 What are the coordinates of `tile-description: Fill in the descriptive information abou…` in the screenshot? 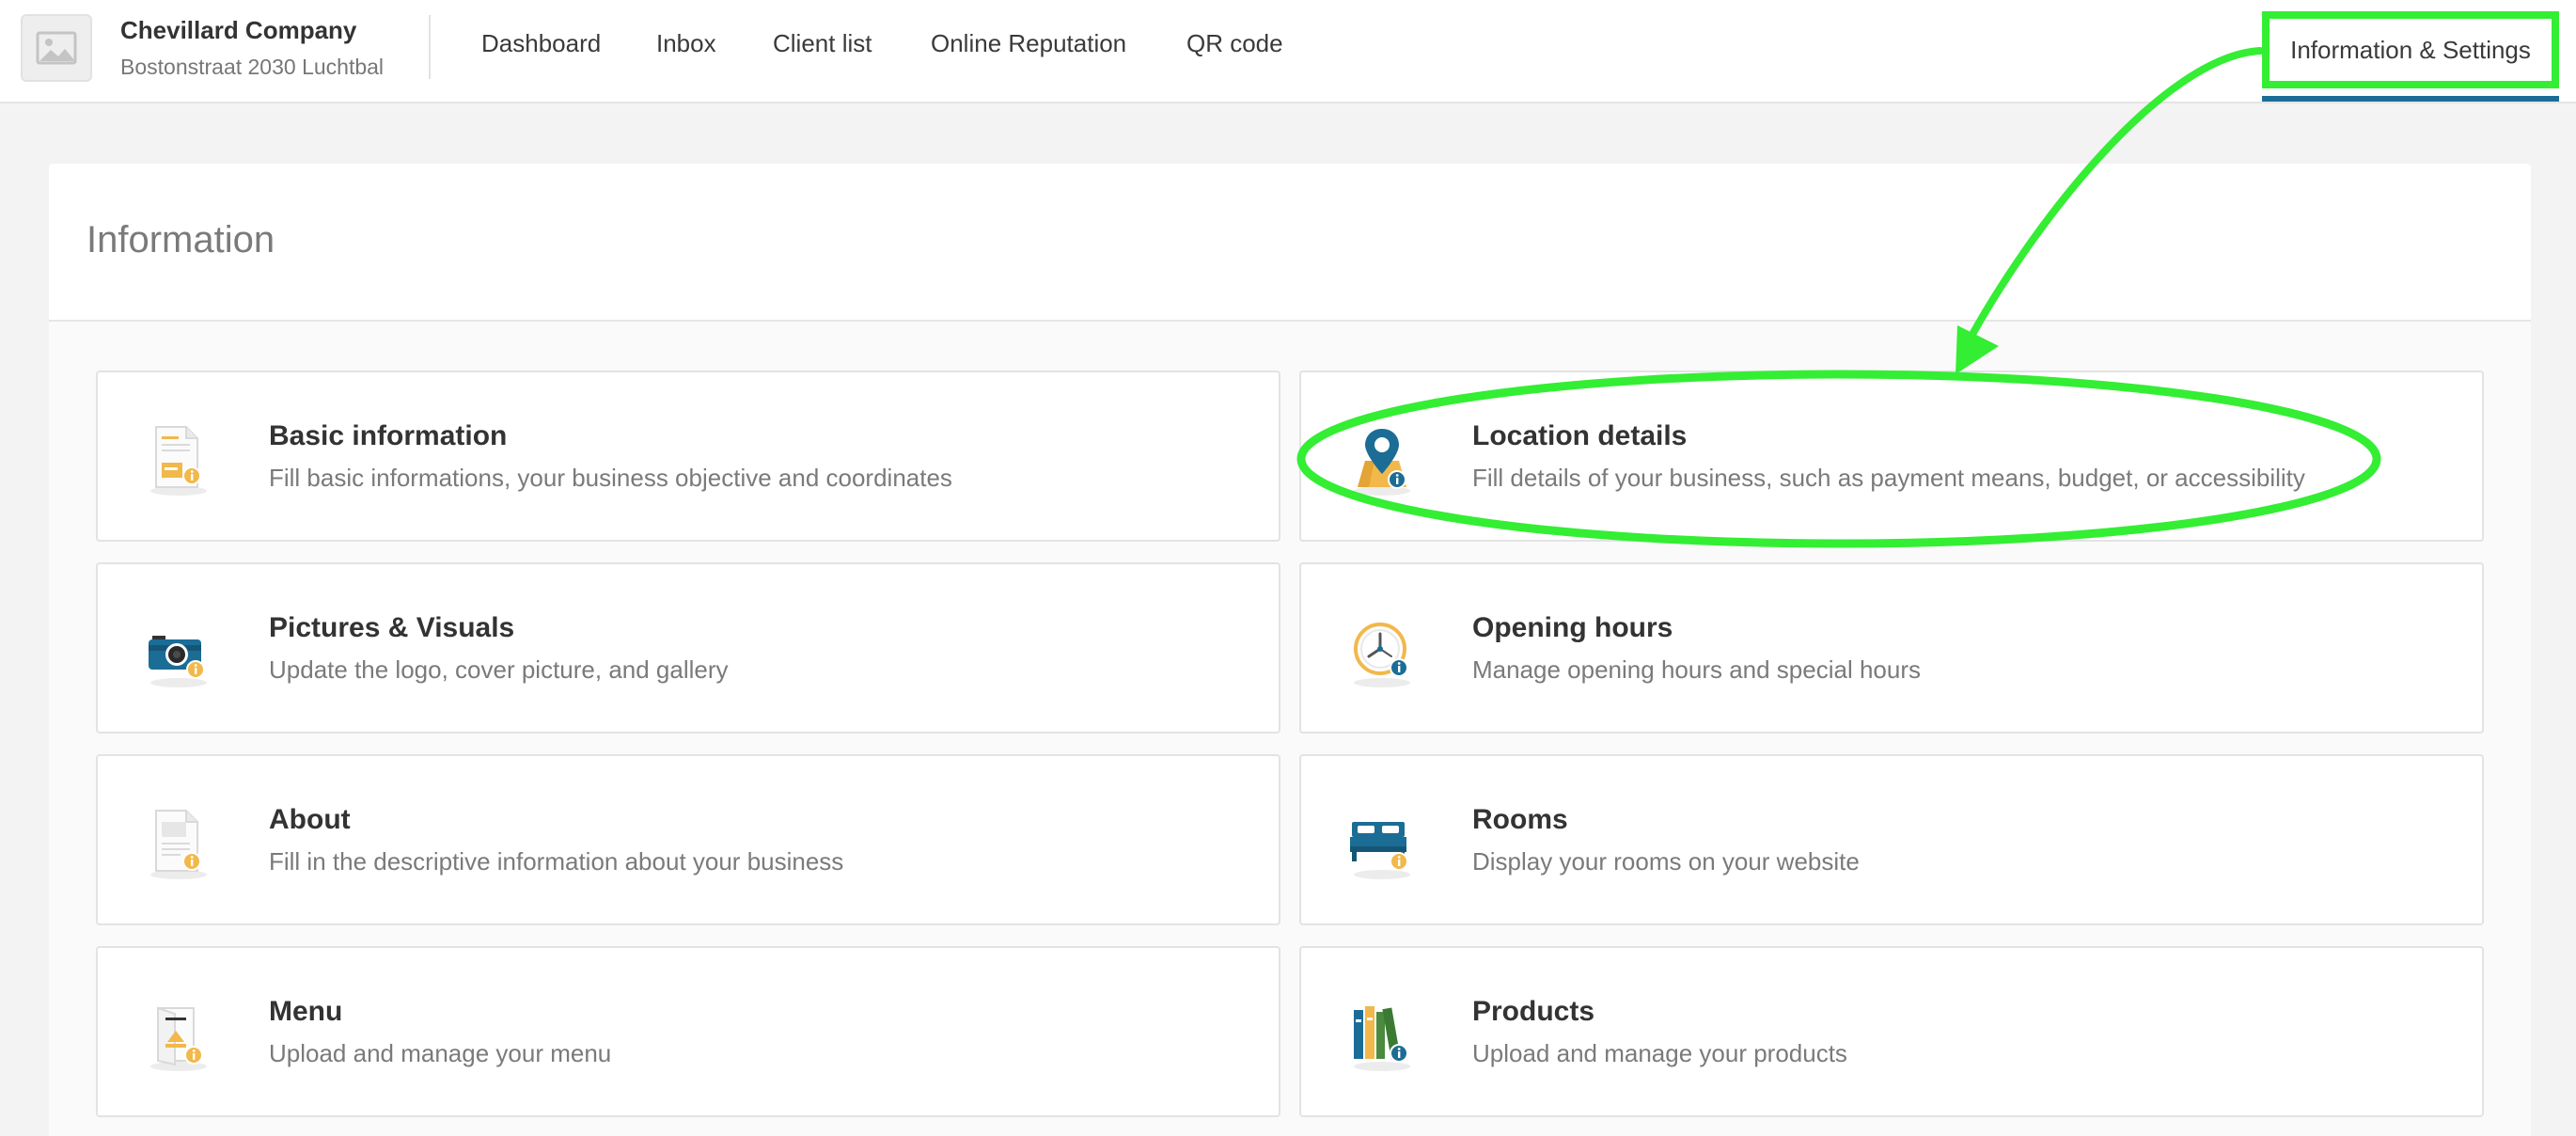 It's located at (556, 861).